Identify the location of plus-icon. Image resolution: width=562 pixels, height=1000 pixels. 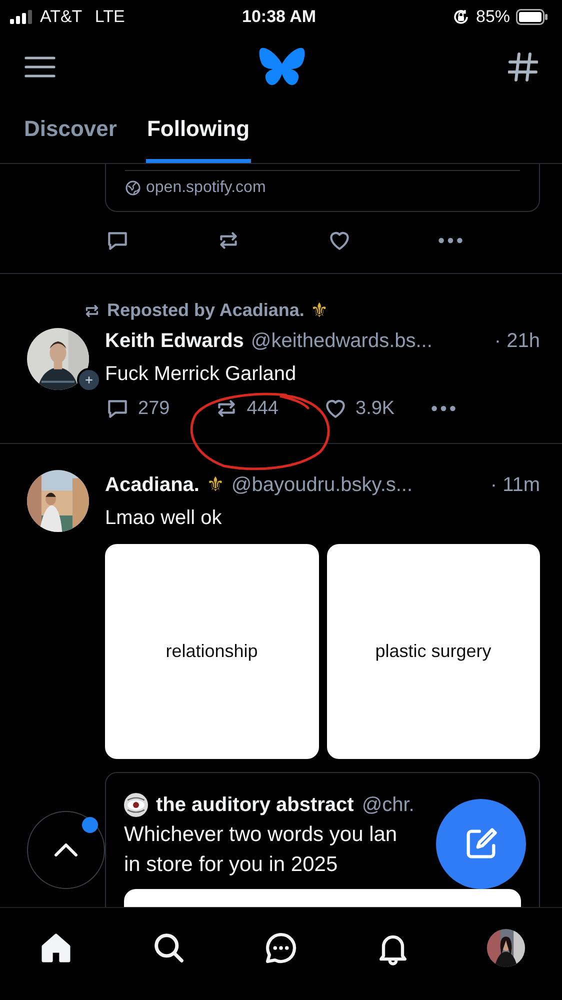
(89, 380).